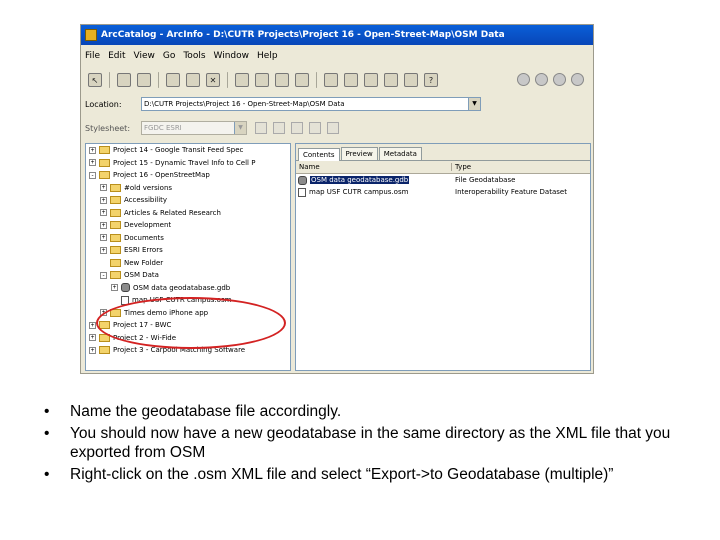 Image resolution: width=720 pixels, height=540 pixels. What do you see at coordinates (302, 80) in the screenshot?
I see `thumbnails-icon` at bounding box center [302, 80].